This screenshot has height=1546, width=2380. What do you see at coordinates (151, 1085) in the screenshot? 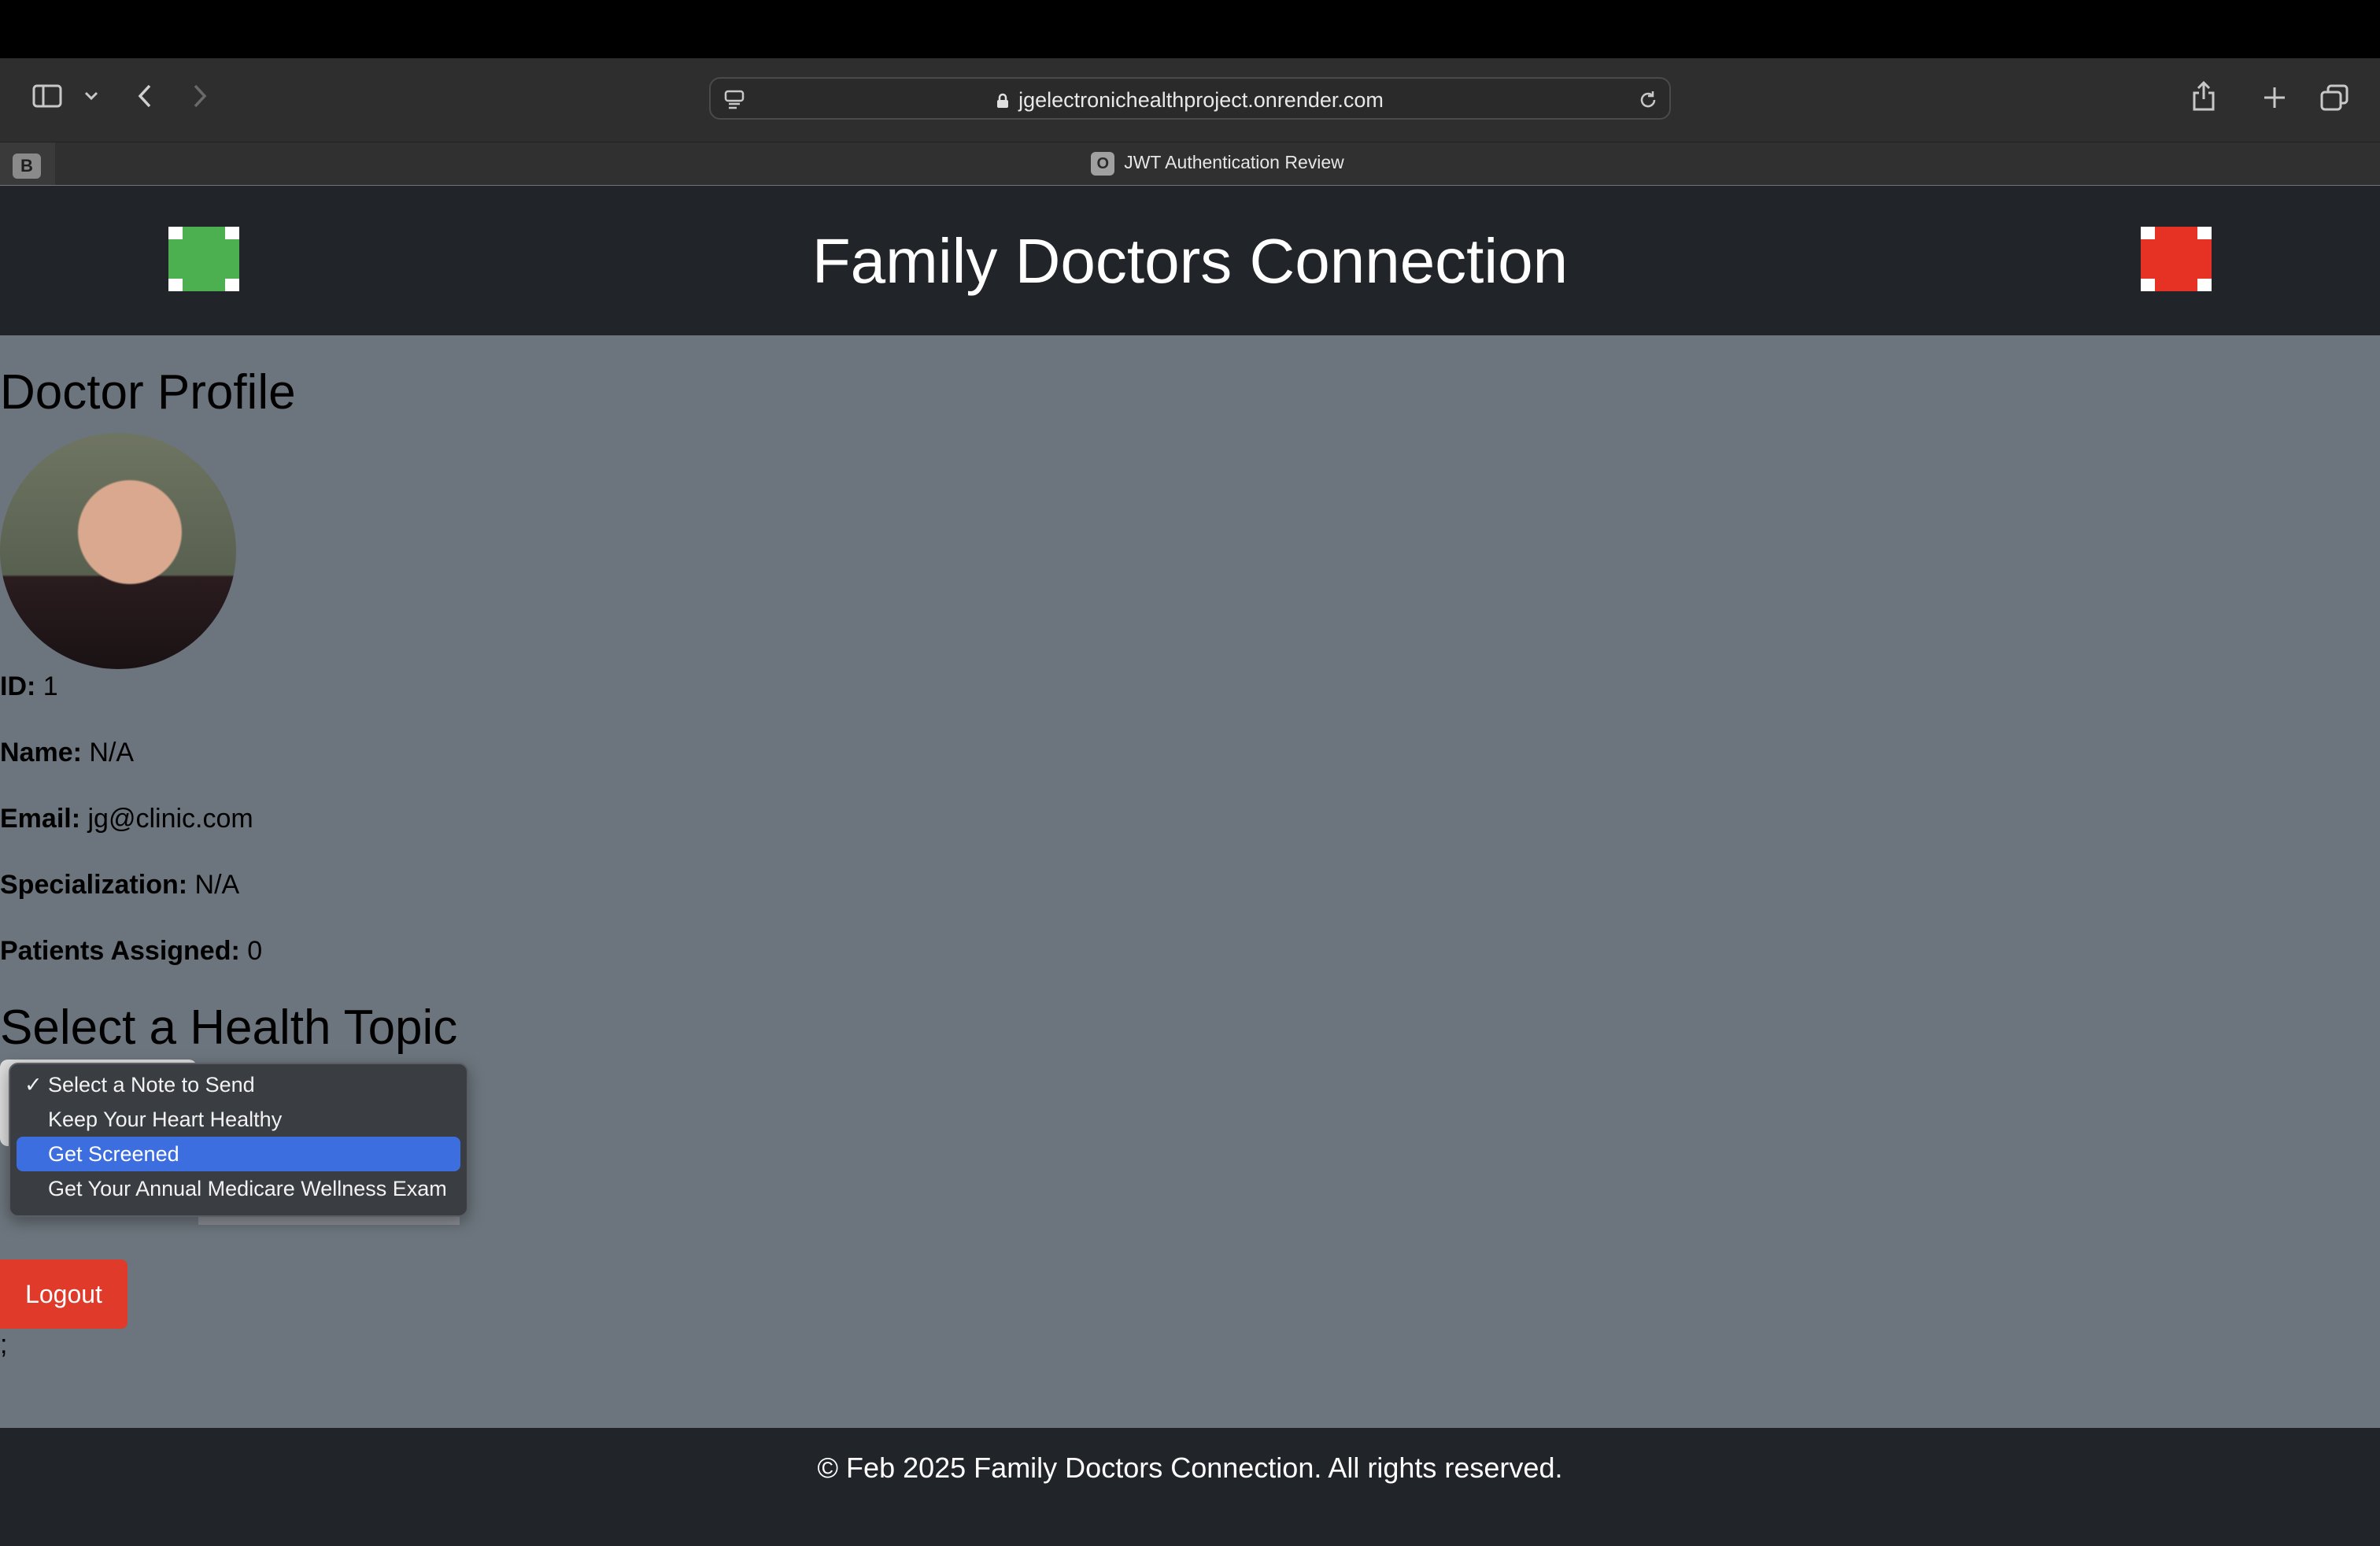
I see `option-label: Select a Note to Send` at bounding box center [151, 1085].